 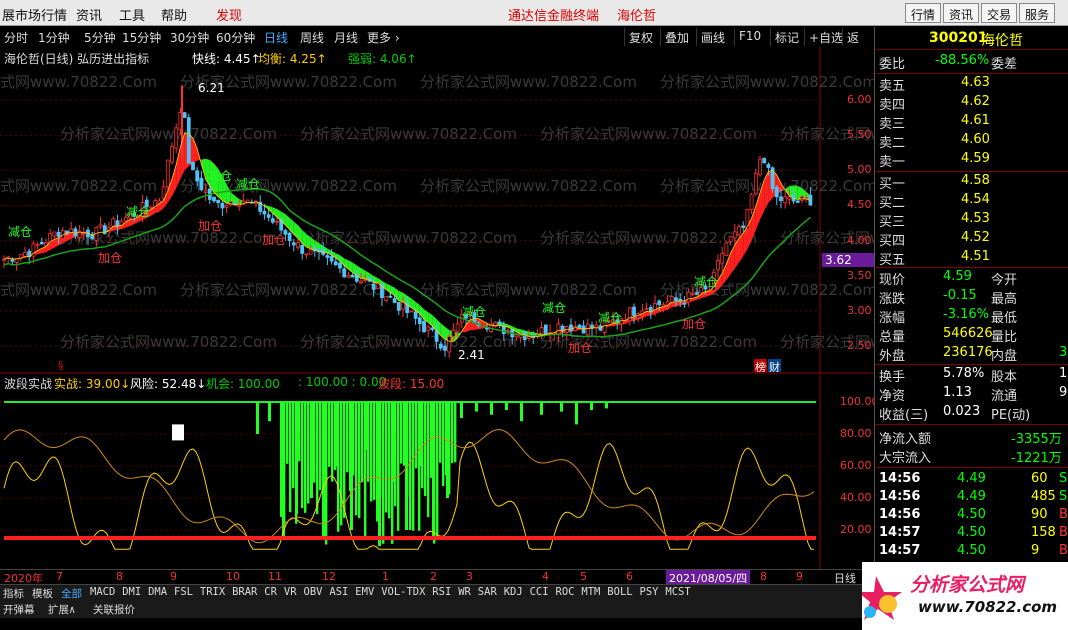 What do you see at coordinates (973, 201) in the screenshot?
I see `buy-row: 买二 4.54` at bounding box center [973, 201].